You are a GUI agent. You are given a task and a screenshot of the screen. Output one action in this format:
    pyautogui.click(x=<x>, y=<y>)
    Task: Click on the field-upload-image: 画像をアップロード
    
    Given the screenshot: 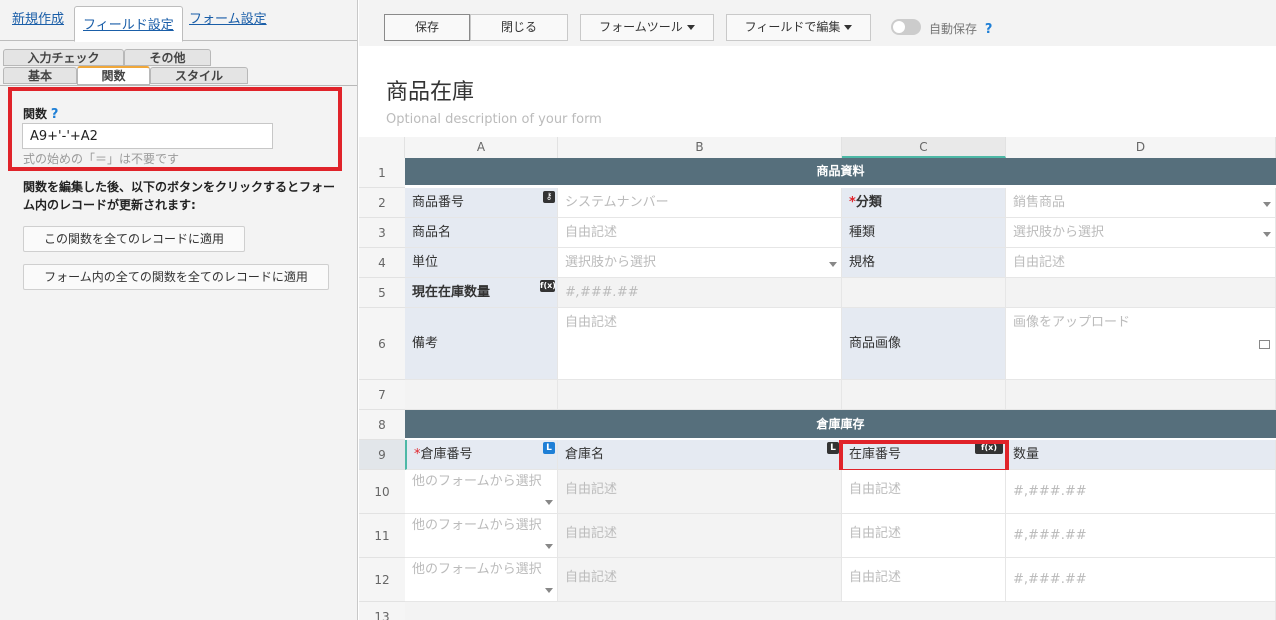 What is the action you would take?
    pyautogui.click(x=1141, y=344)
    